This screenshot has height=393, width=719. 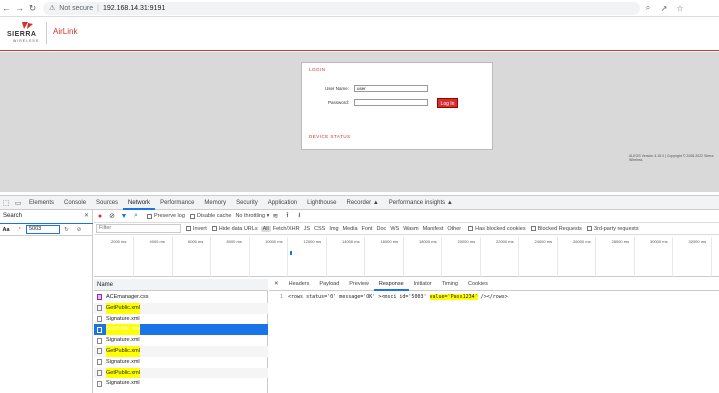 I want to click on filter-input: Filter, so click(x=138, y=228).